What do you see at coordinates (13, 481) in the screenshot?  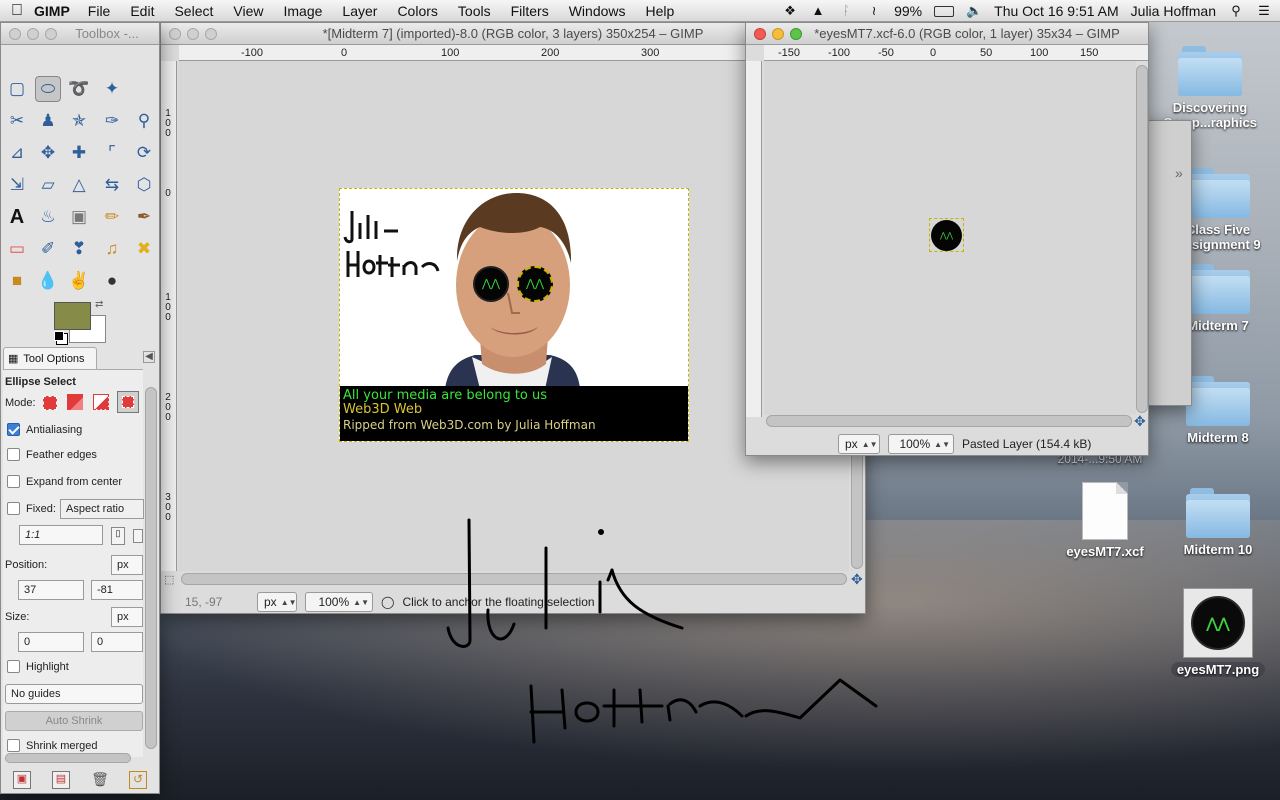 I see `expand-from-center-checkbox` at bounding box center [13, 481].